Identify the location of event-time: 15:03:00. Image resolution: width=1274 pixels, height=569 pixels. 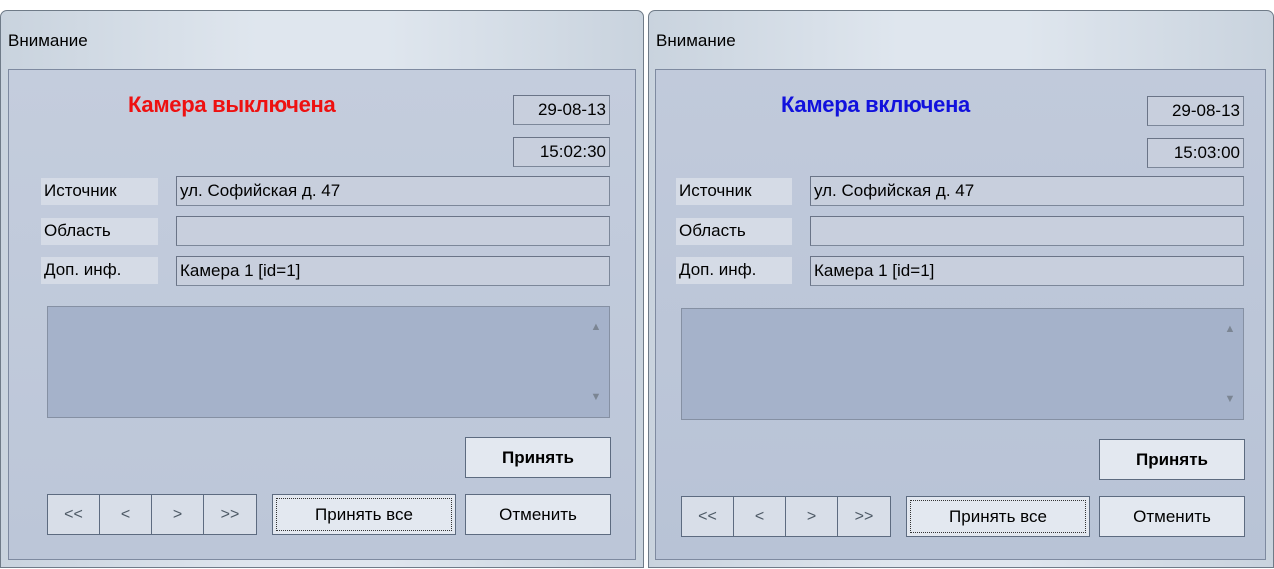
(1195, 153).